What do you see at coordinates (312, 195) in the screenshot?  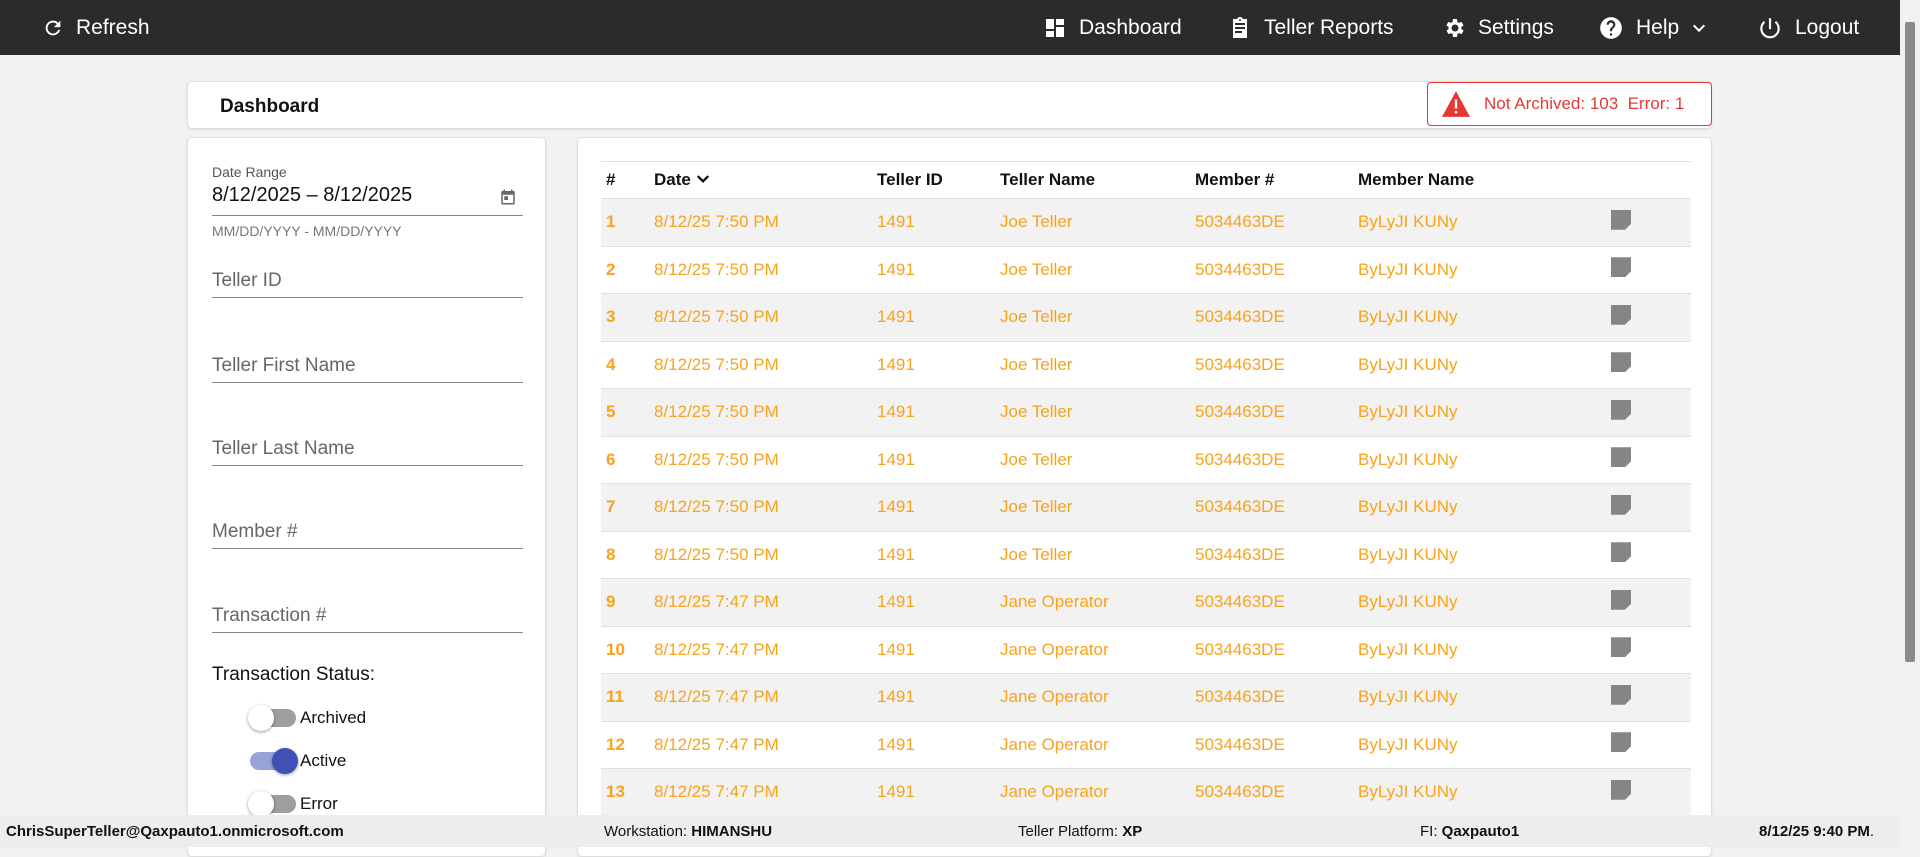 I see `date-range-value: 8/12/2025 – 8/12/2025` at bounding box center [312, 195].